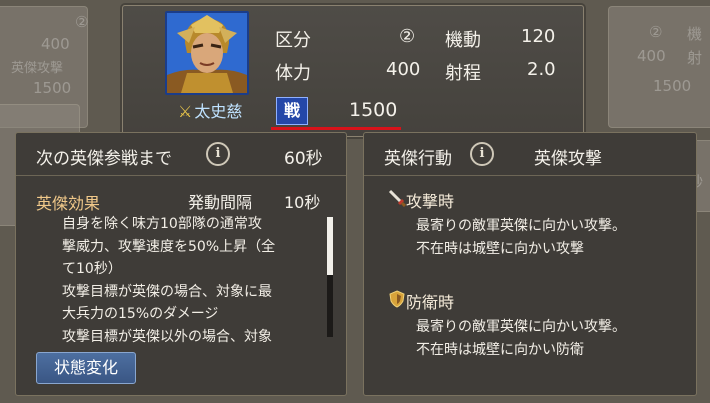  Describe the element at coordinates (303, 159) in the screenshot. I see `next-hero-time: 60秒` at that location.